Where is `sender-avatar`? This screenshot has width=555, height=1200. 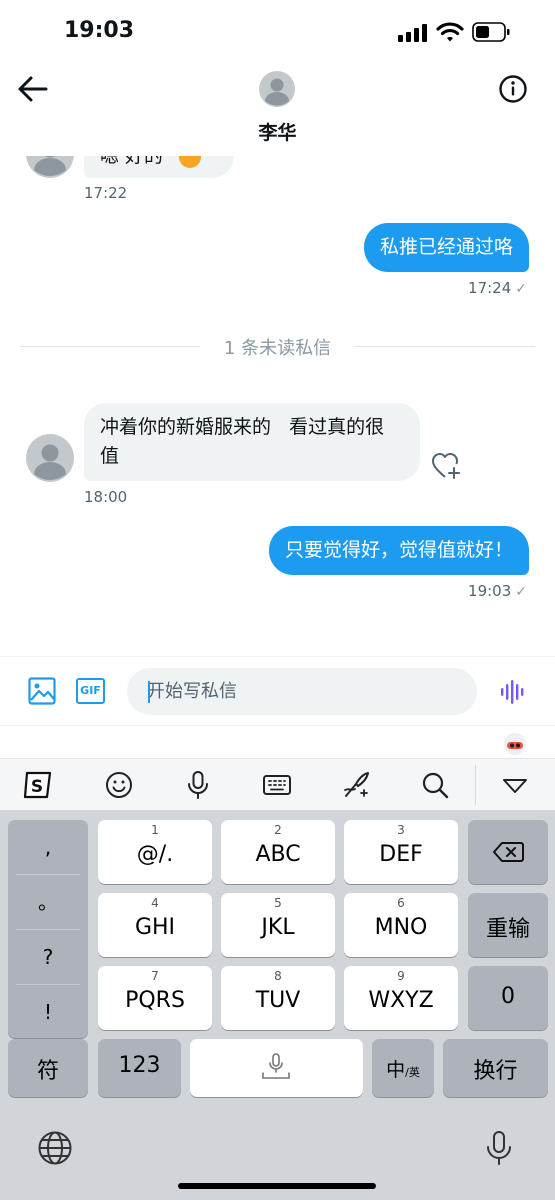
sender-avatar is located at coordinates (50, 458).